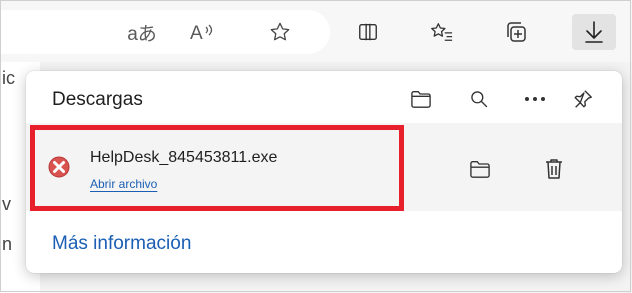 This screenshot has width=632, height=293. I want to click on collections-button, so click(516, 32).